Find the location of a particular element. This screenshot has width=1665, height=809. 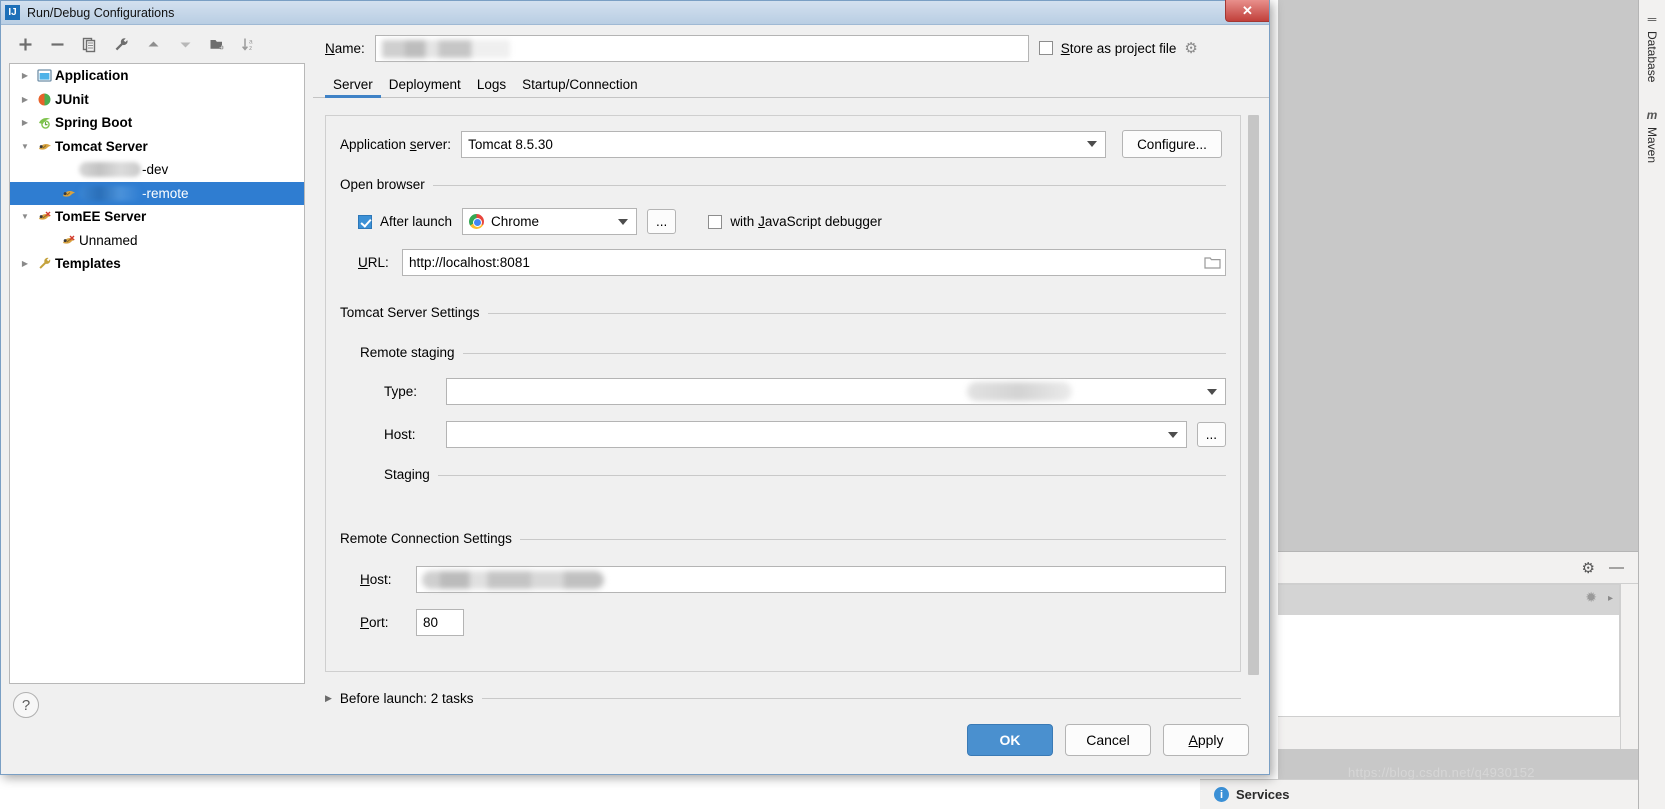

name-row: Name: Store as project file ⚙ is located at coordinates (791, 48).